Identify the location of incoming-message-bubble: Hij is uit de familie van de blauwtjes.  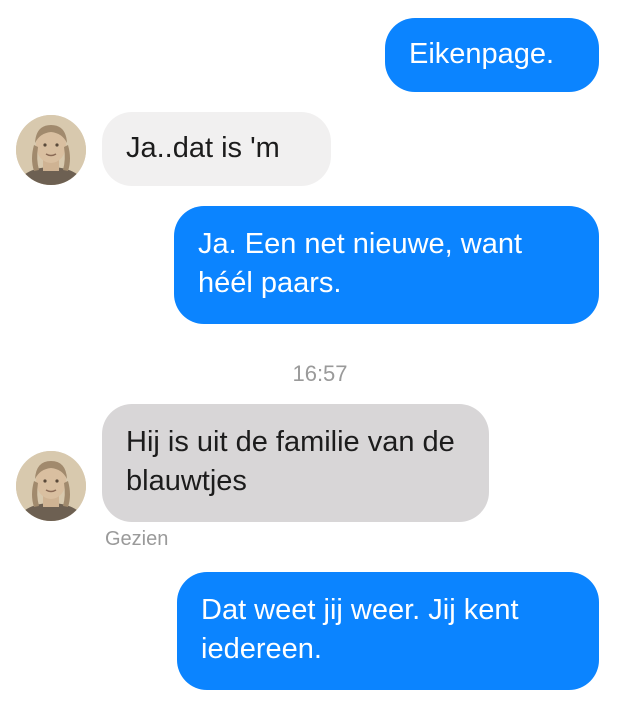
(295, 463).